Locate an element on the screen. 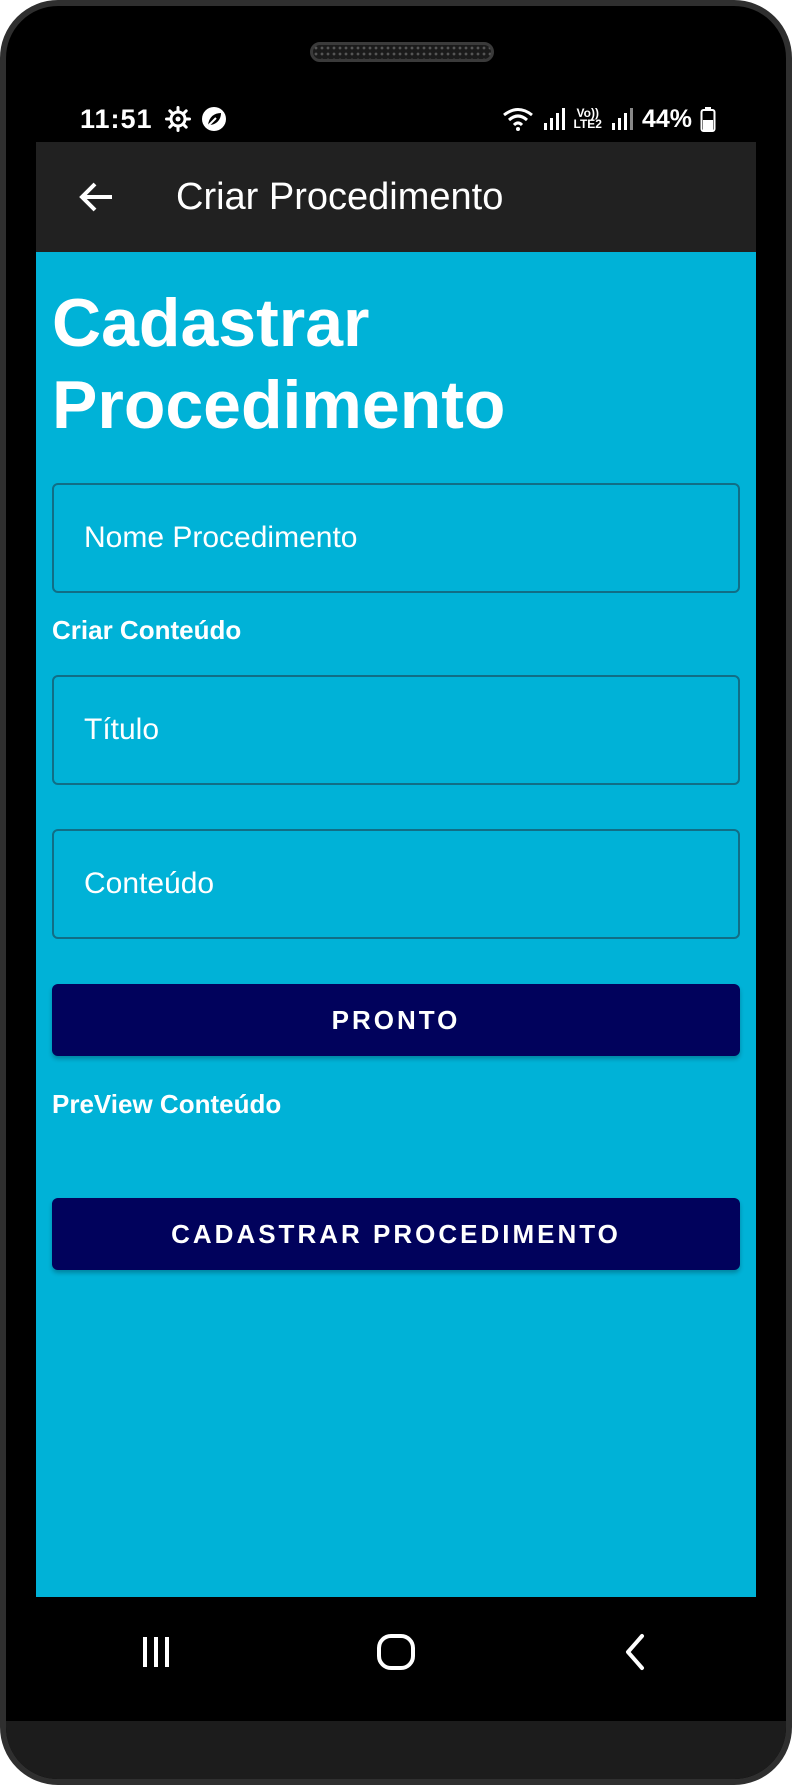 The image size is (792, 1785). page-title: Cadastrar Procedimento is located at coordinates (279, 364).